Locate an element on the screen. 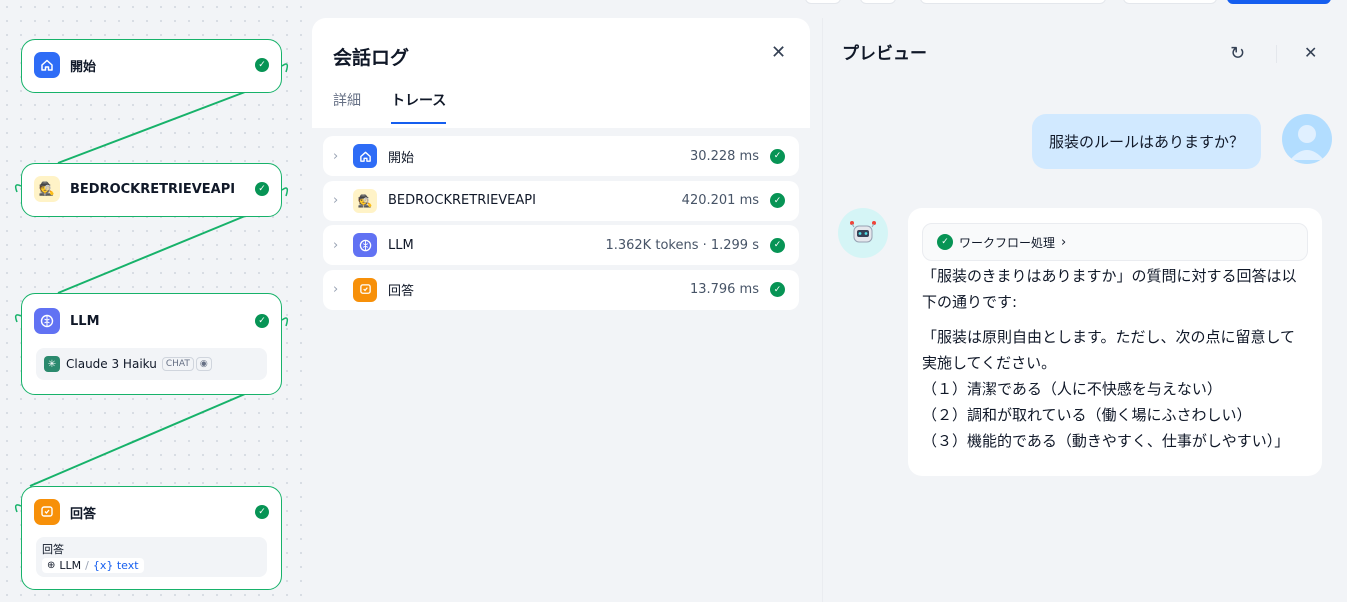  brain-icon: ⊕ is located at coordinates (51, 565).